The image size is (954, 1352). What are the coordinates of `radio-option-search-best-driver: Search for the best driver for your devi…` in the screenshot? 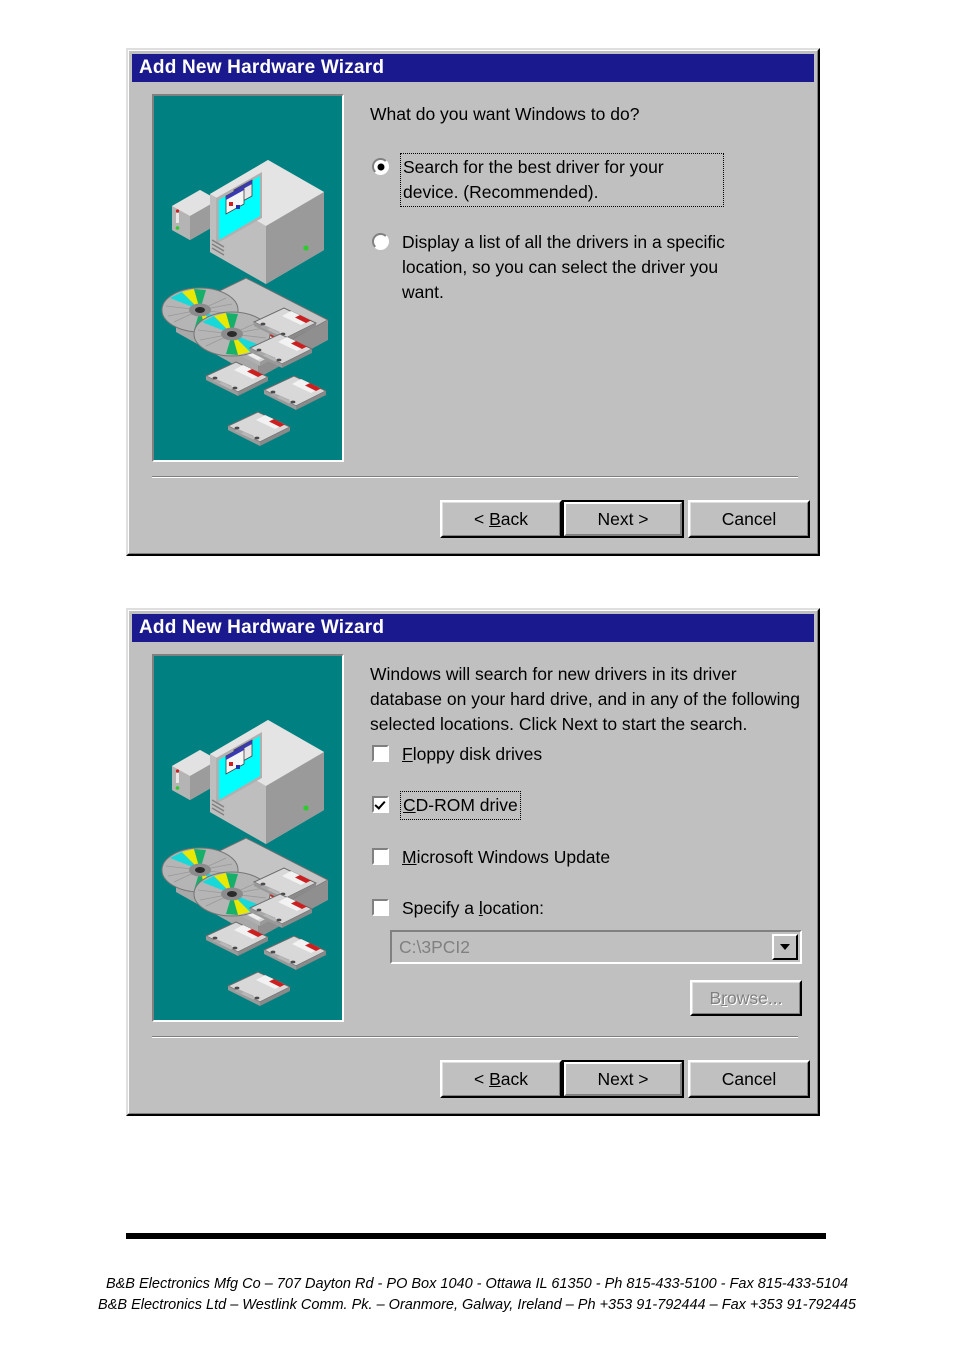 It's located at (548, 180).